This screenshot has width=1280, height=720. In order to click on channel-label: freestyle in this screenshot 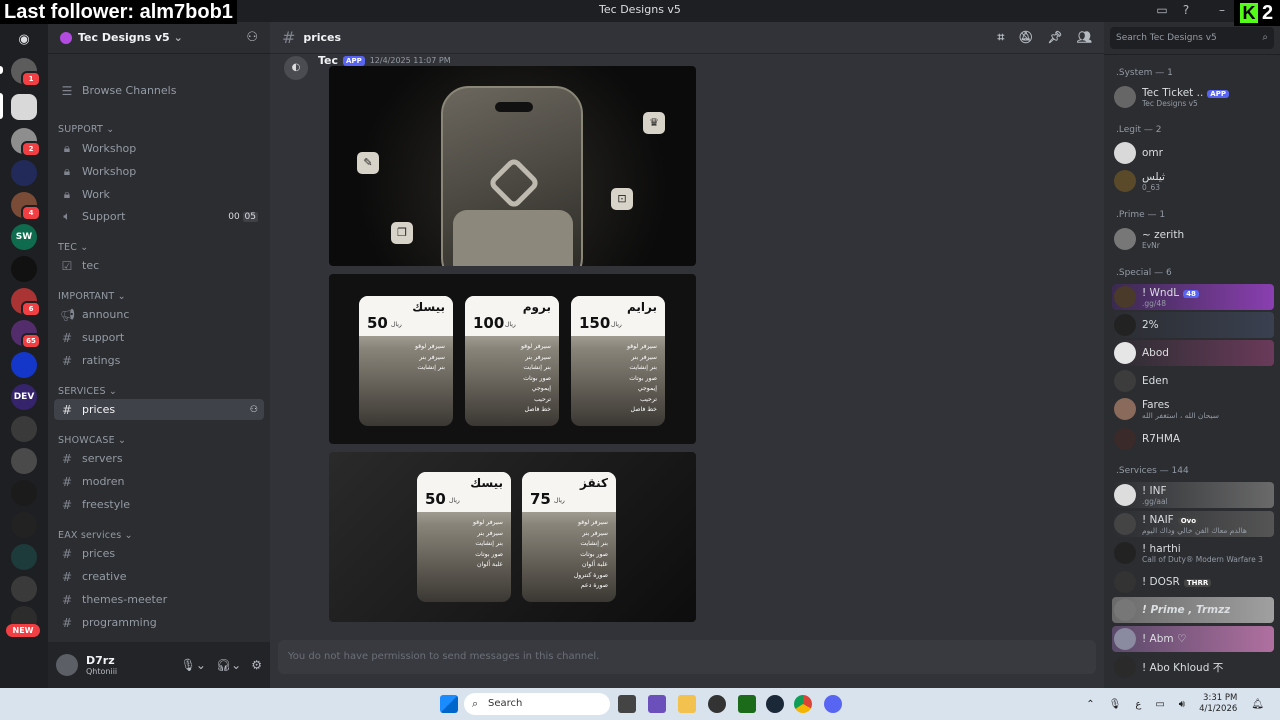, I will do `click(106, 504)`.